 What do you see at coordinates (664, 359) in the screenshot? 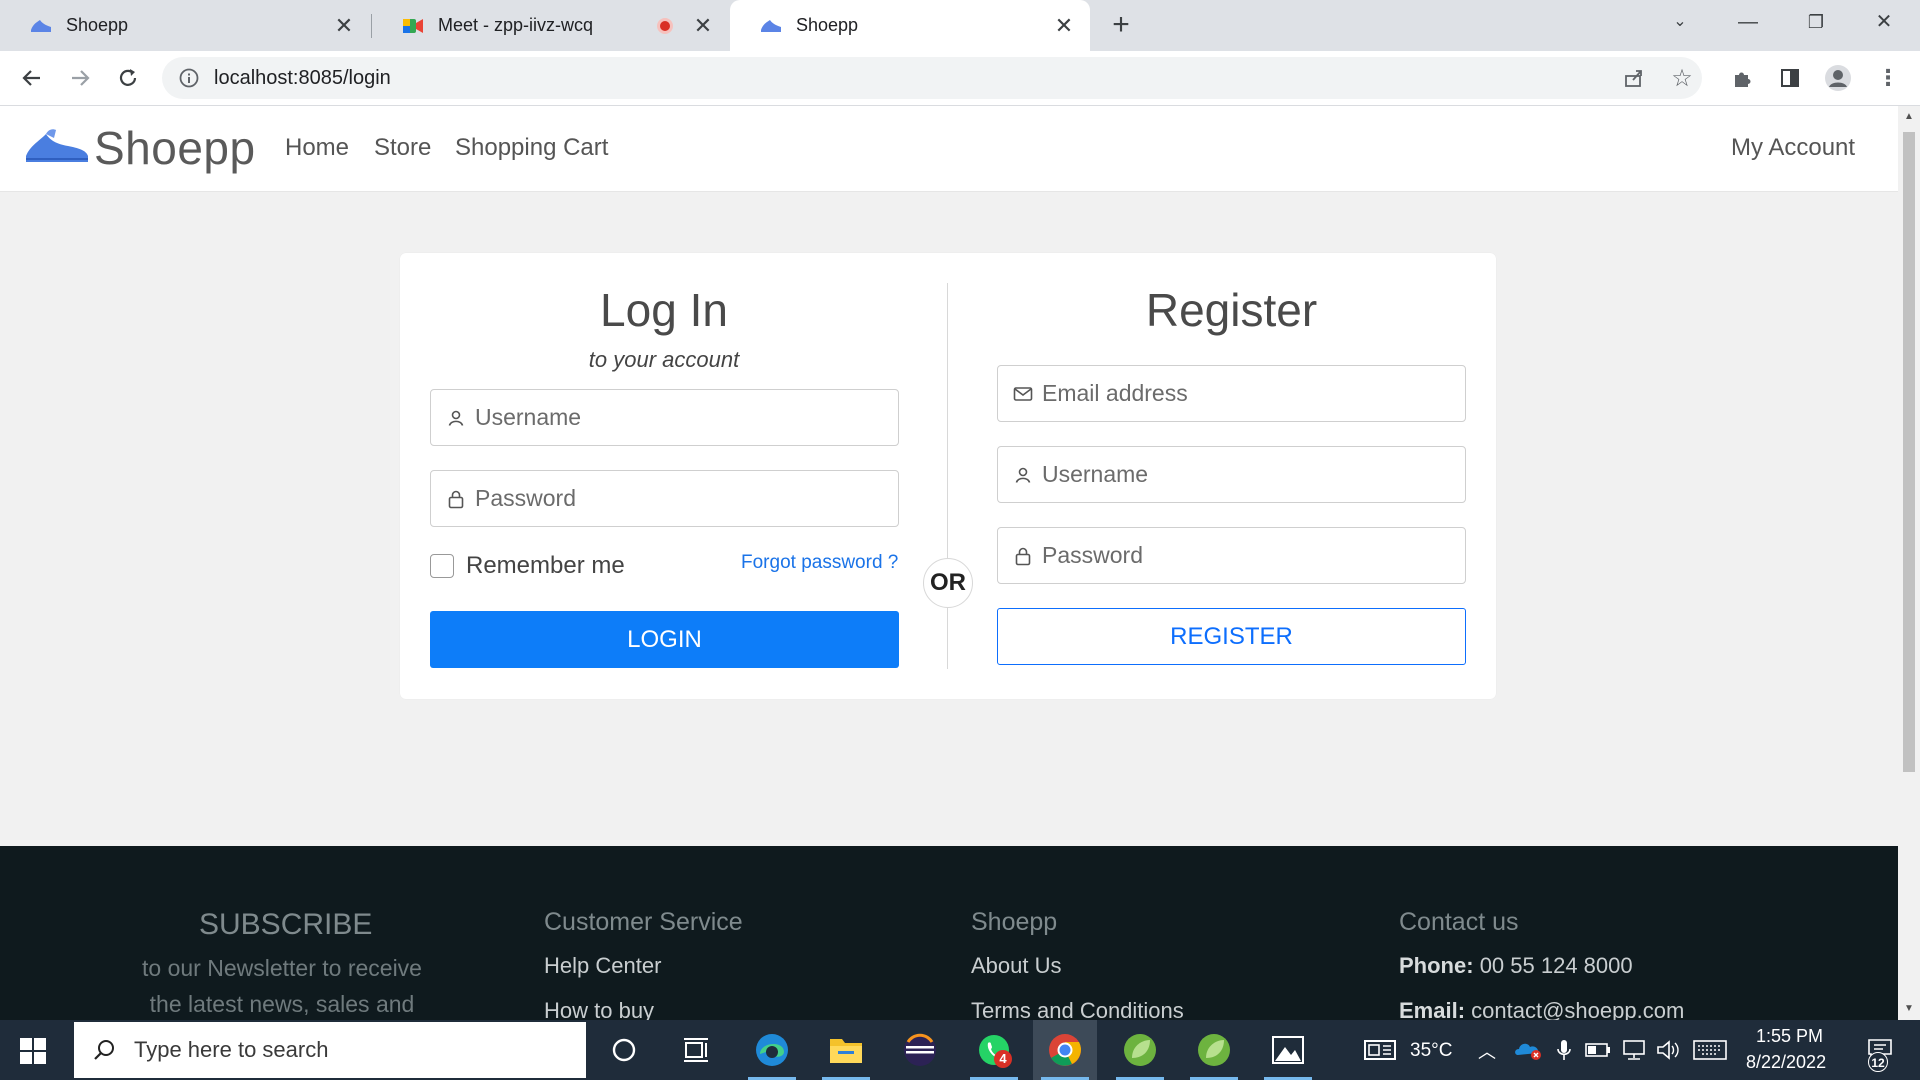
I see `login-subtitle: to your account` at bounding box center [664, 359].